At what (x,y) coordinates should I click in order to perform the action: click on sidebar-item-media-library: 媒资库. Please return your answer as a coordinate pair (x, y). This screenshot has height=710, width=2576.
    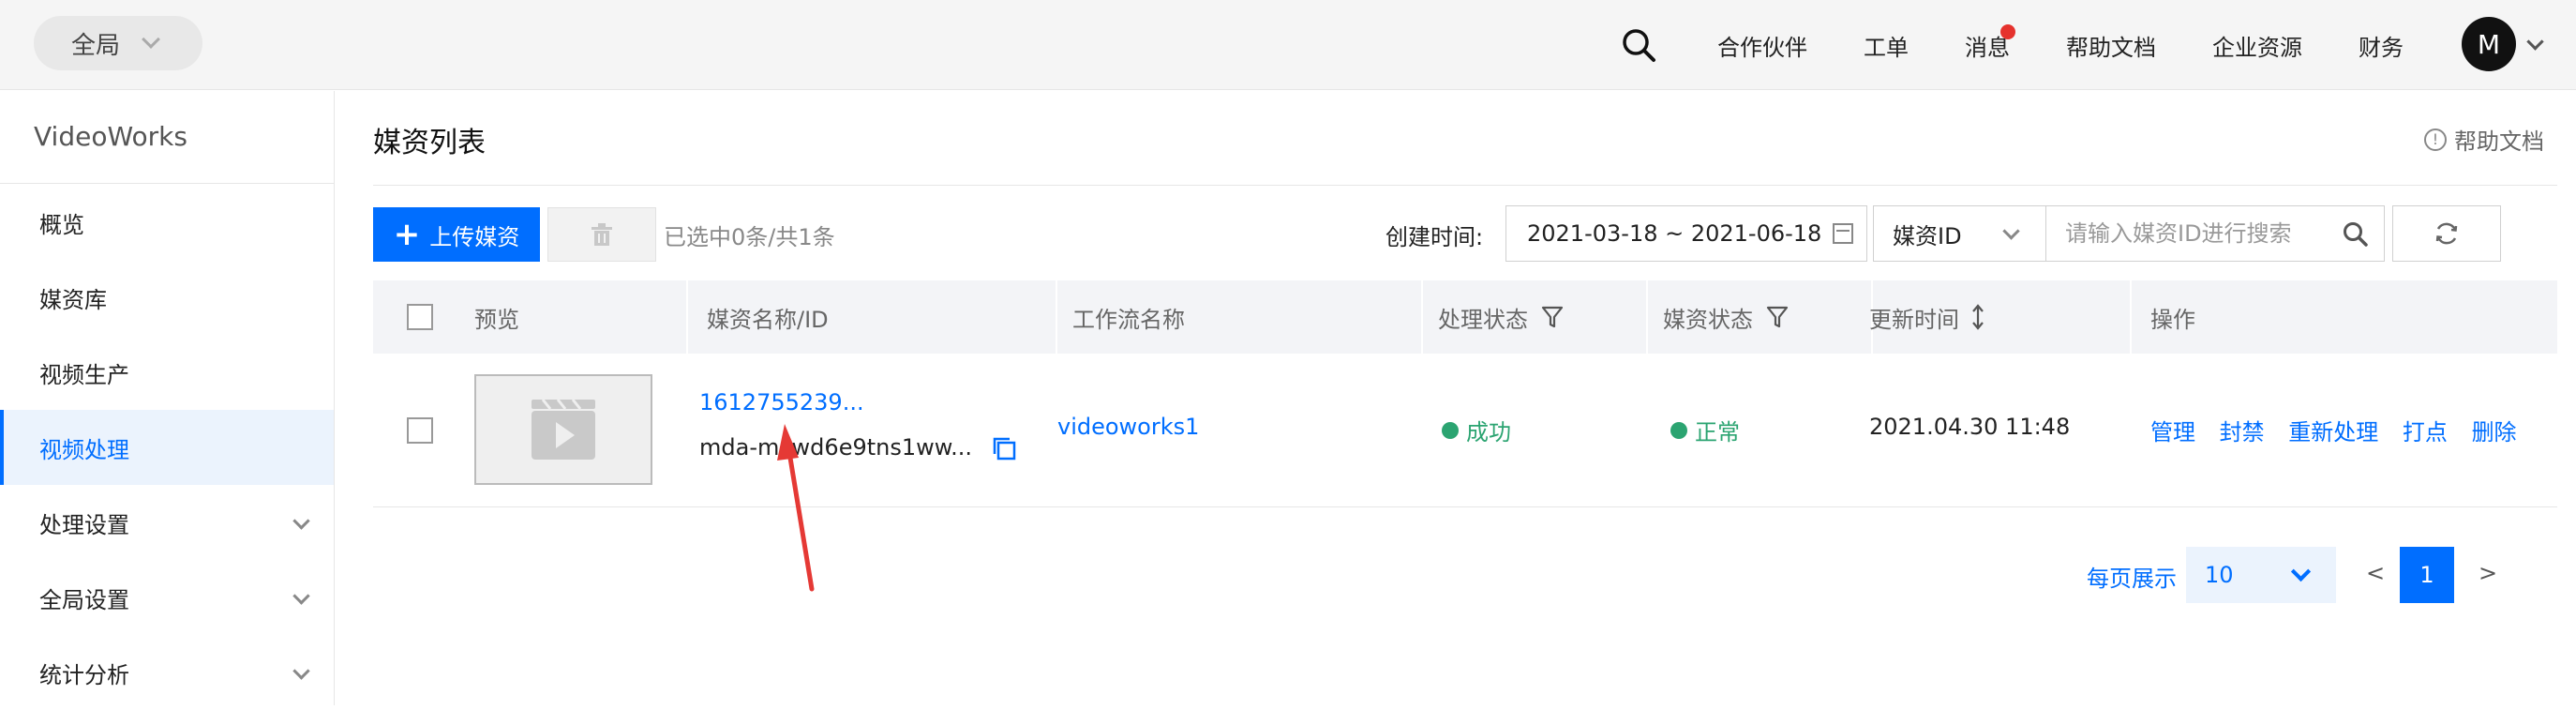
    Looking at the image, I should click on (167, 297).